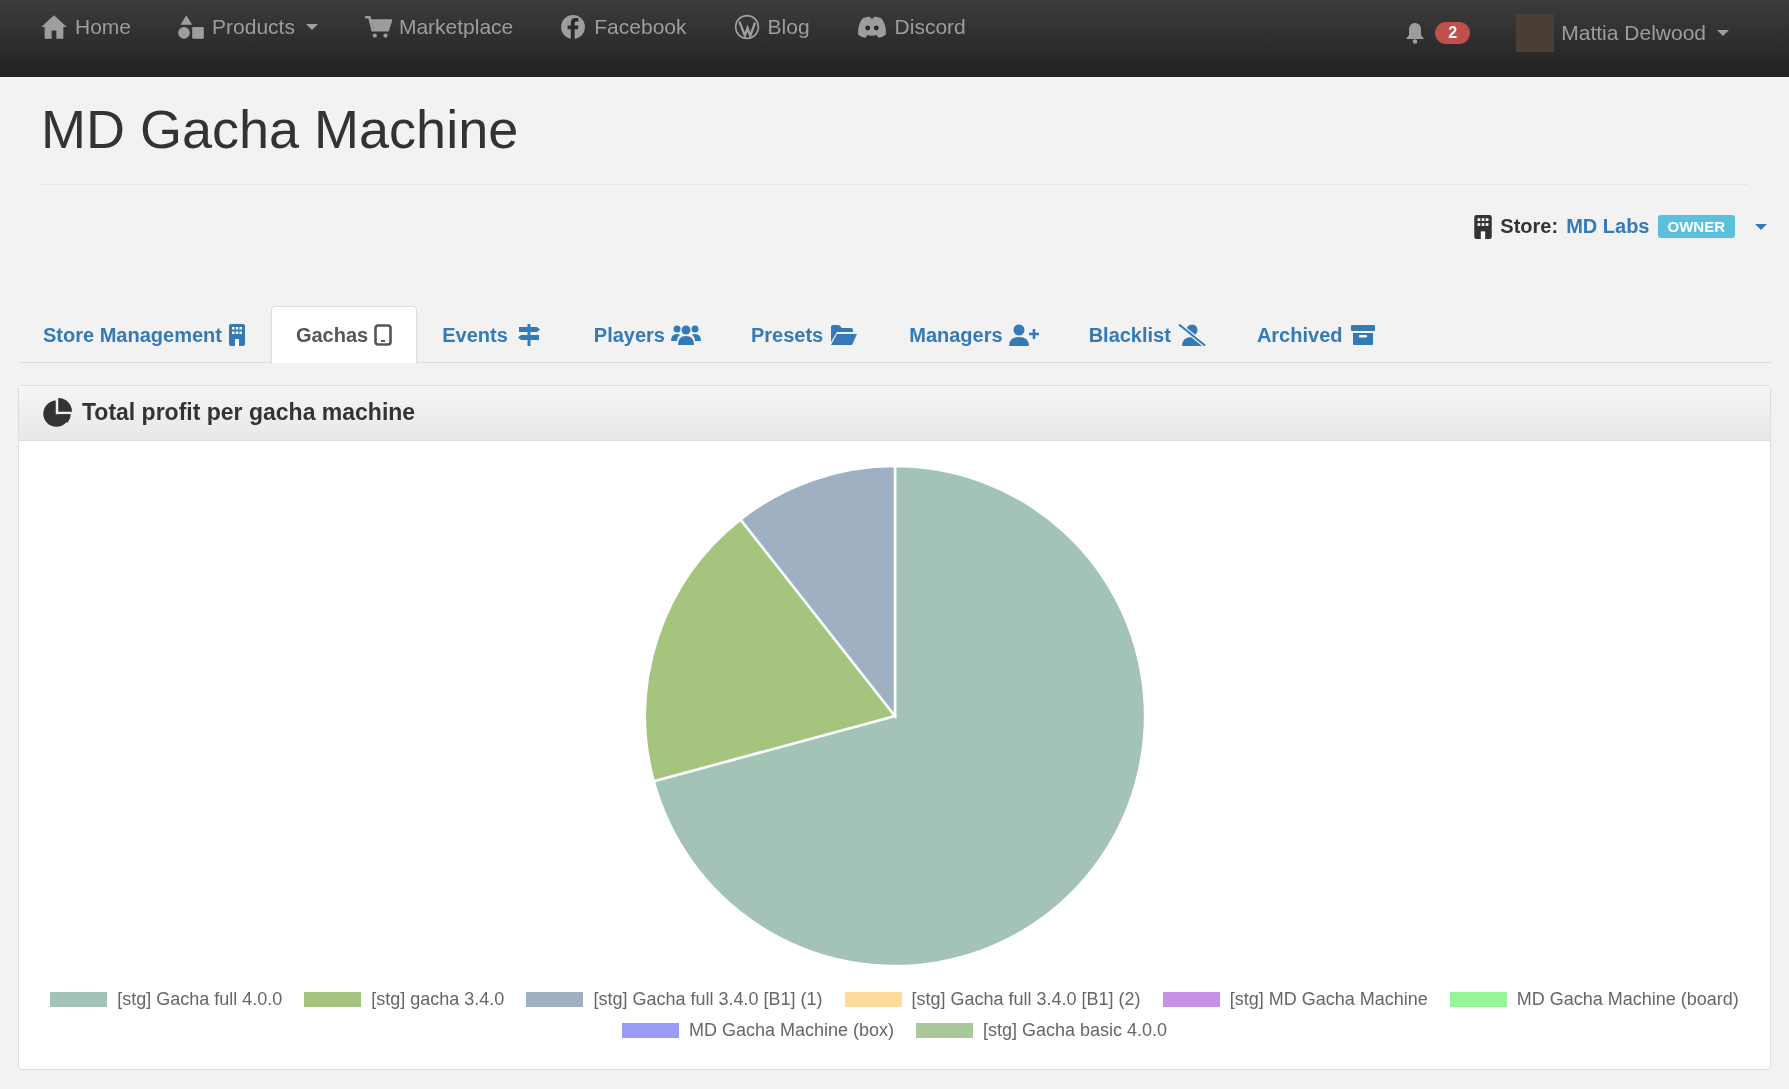 The image size is (1789, 1089). Describe the element at coordinates (817, 591) in the screenshot. I see `pie-slice` at that location.